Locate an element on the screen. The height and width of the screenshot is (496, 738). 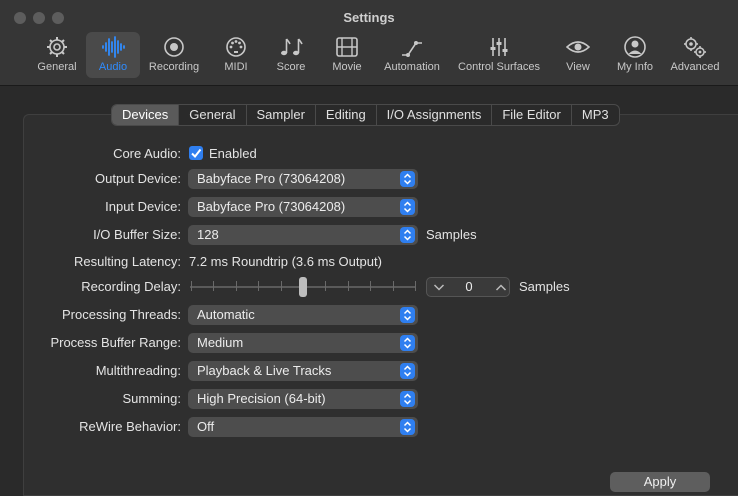
checkmark-icon is located at coordinates (196, 153).